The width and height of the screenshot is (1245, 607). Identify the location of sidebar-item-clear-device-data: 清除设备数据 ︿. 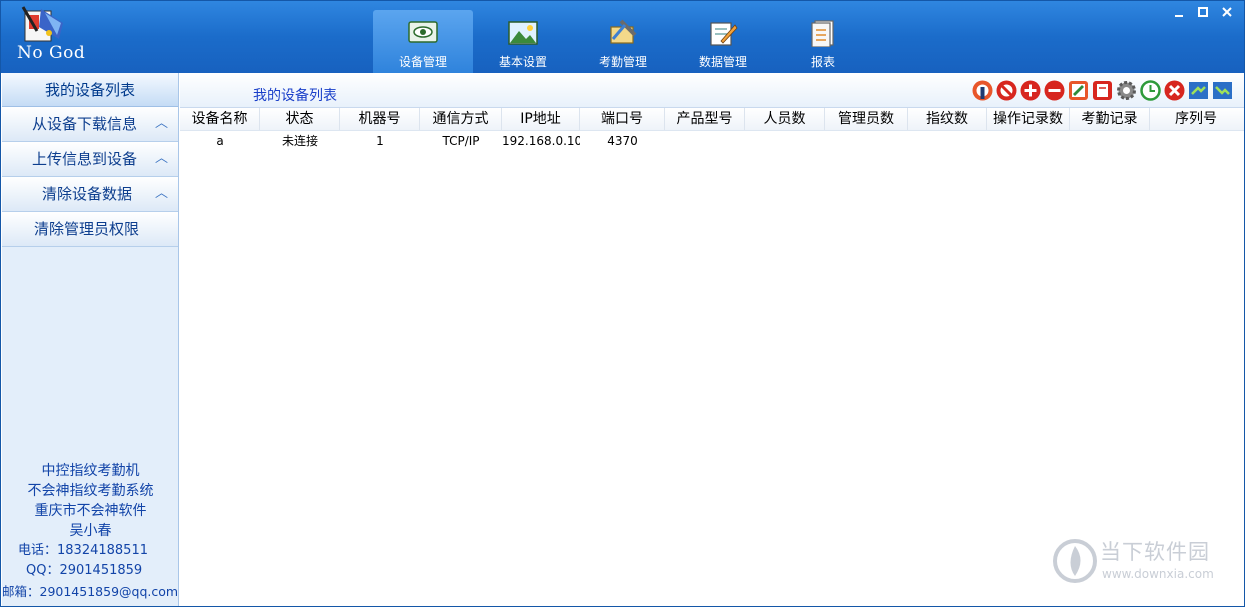
(90, 194).